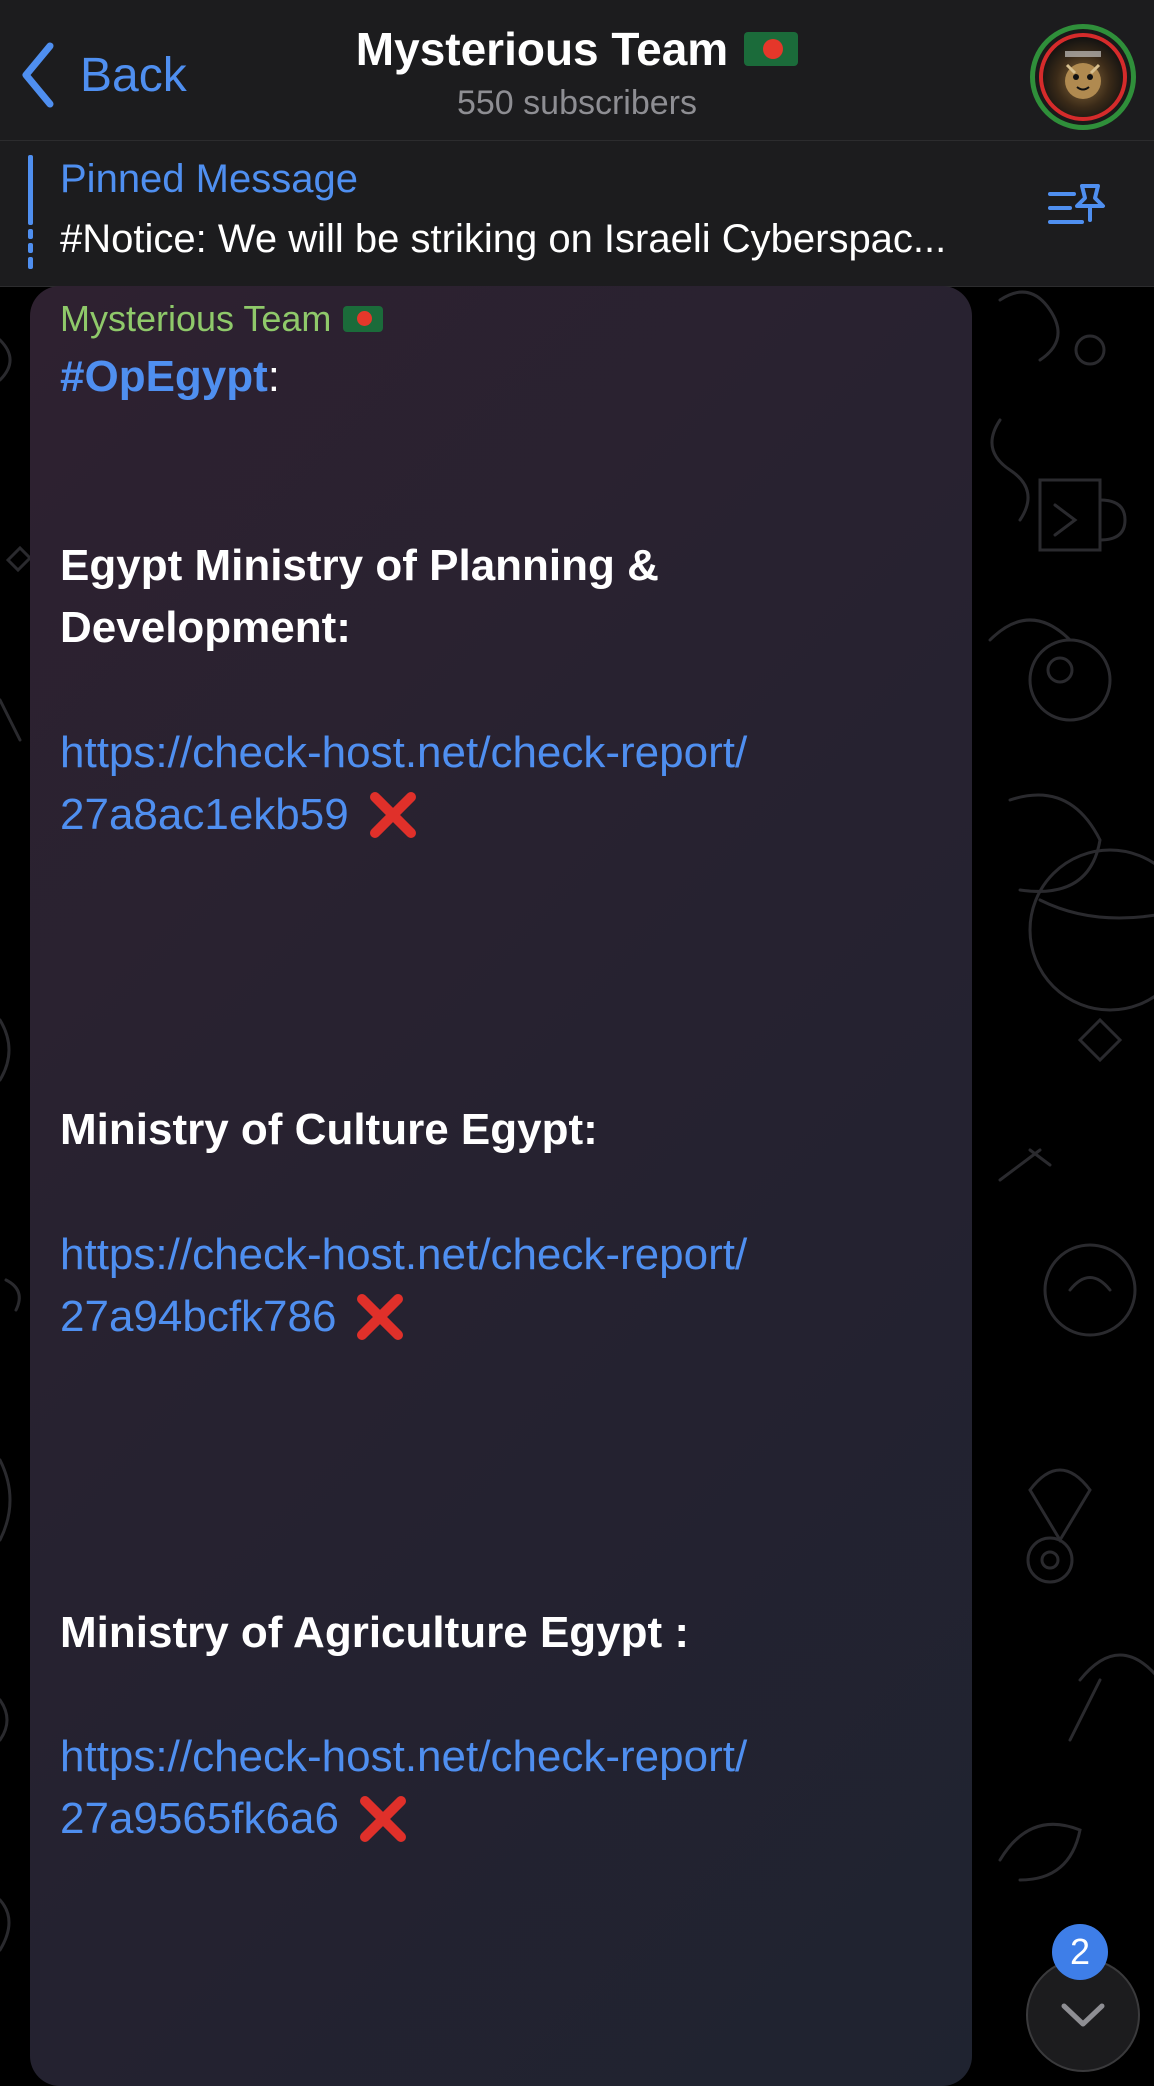 Image resolution: width=1154 pixels, height=2086 pixels. I want to click on chevron-down-icon, so click(1083, 2015).